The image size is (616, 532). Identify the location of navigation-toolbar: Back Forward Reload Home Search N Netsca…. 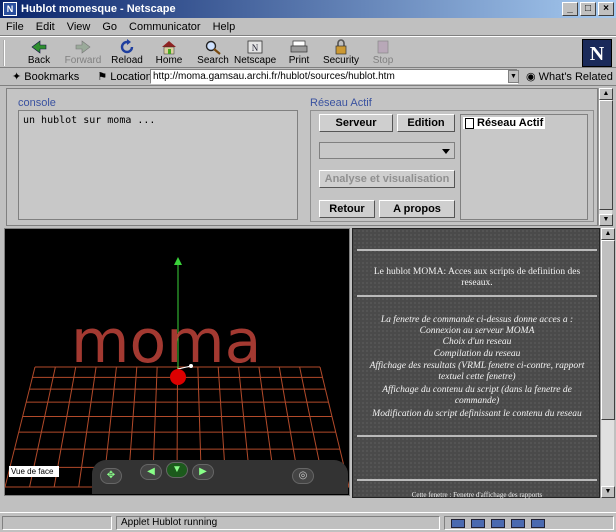
(308, 52).